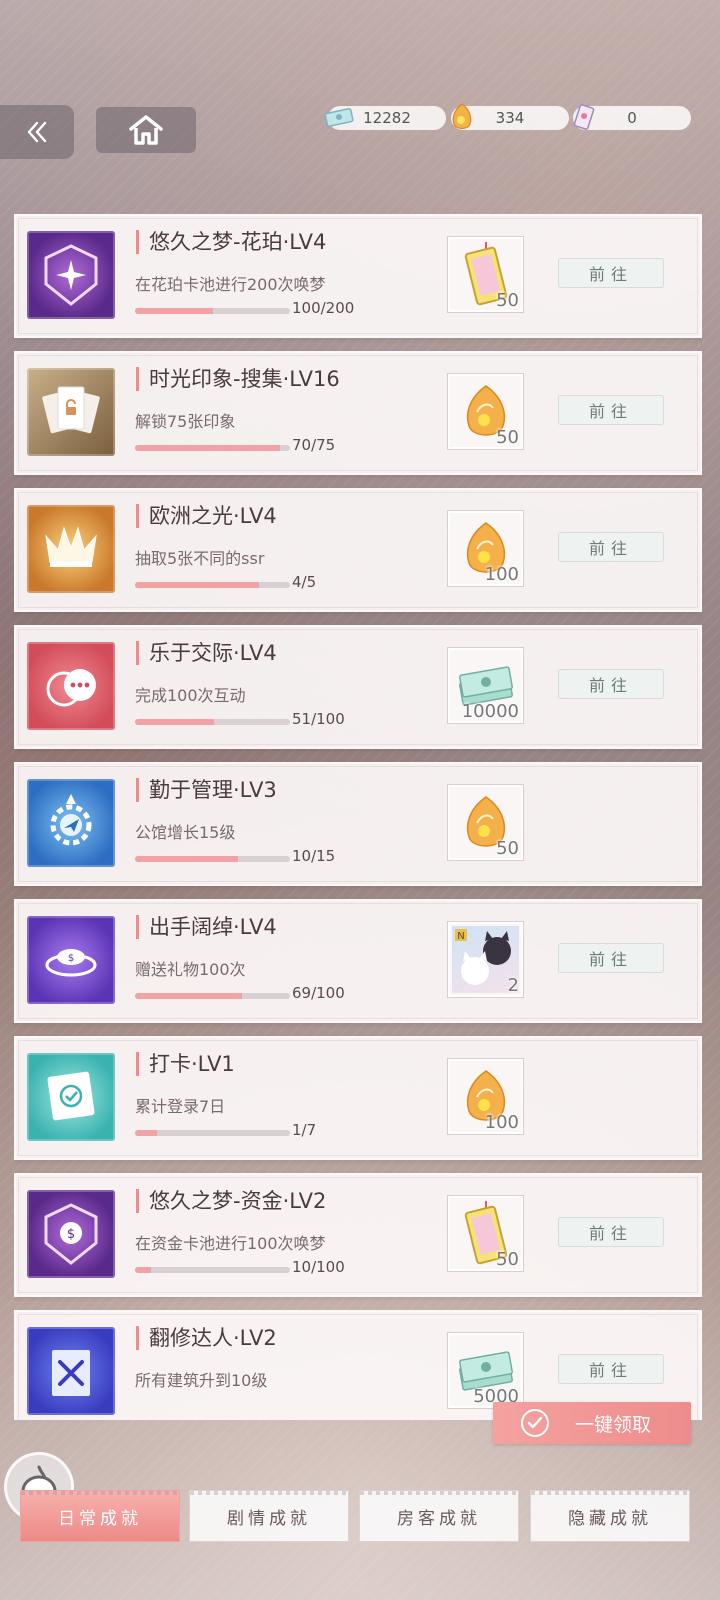 The height and width of the screenshot is (1600, 720). What do you see at coordinates (71, 686) in the screenshot?
I see `chat-bubbles-icon` at bounding box center [71, 686].